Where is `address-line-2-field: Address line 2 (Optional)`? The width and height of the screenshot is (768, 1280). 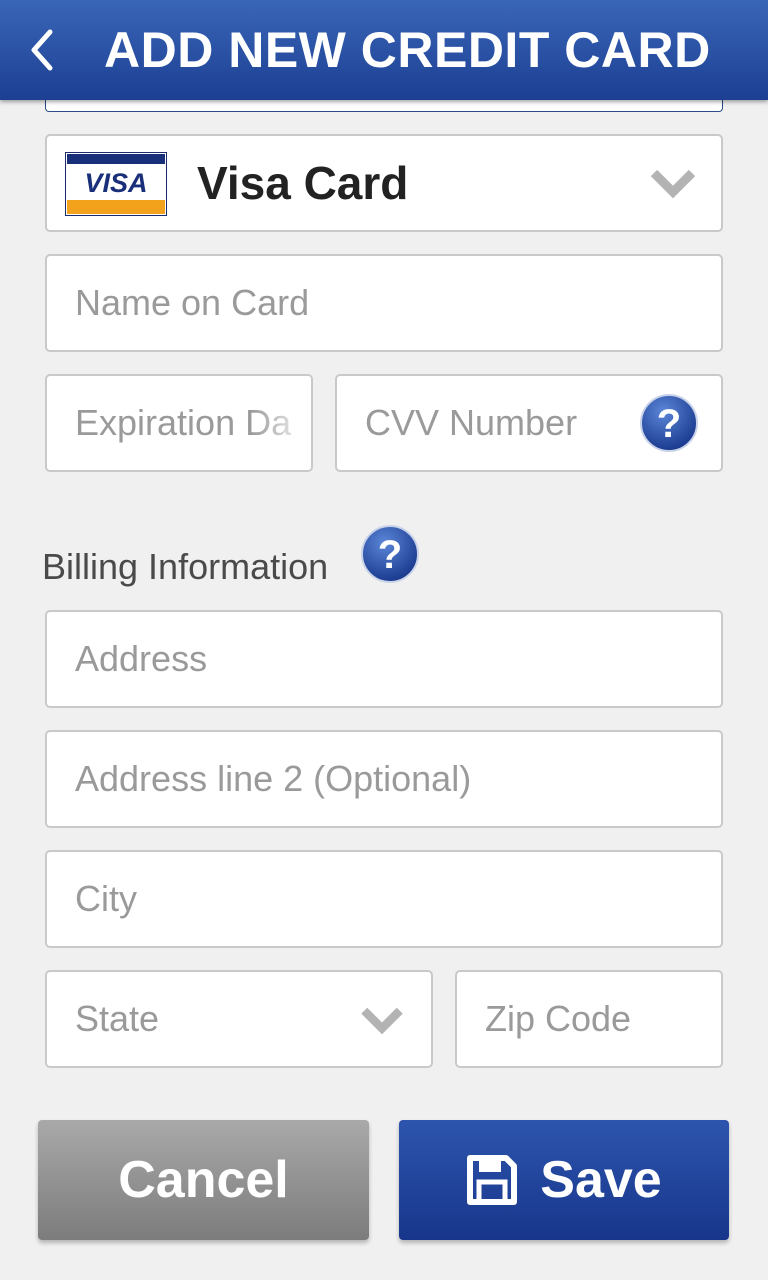
address-line-2-field: Address line 2 (Optional) is located at coordinates (384, 779).